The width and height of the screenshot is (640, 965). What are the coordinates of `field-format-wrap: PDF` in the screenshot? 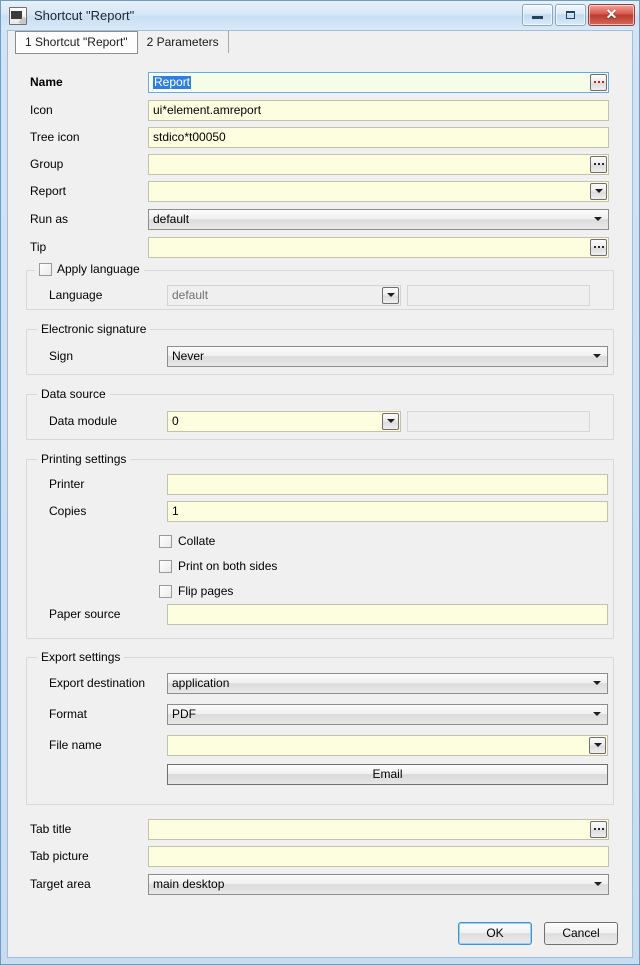 It's located at (387, 714).